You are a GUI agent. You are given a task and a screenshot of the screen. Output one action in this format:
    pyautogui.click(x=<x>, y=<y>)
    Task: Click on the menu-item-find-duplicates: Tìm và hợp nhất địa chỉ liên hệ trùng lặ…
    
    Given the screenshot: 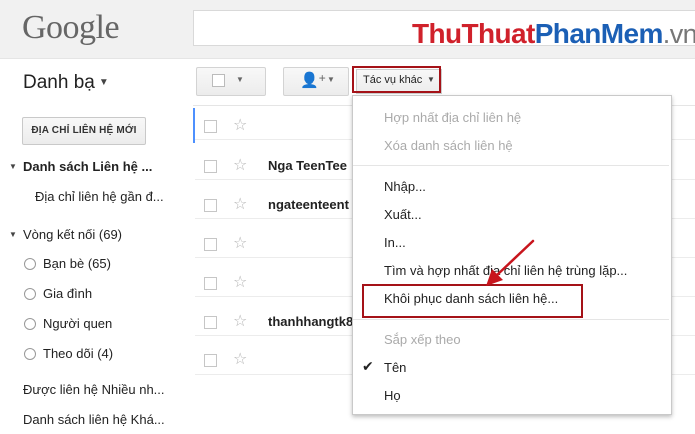 What is the action you would take?
    pyautogui.click(x=505, y=270)
    